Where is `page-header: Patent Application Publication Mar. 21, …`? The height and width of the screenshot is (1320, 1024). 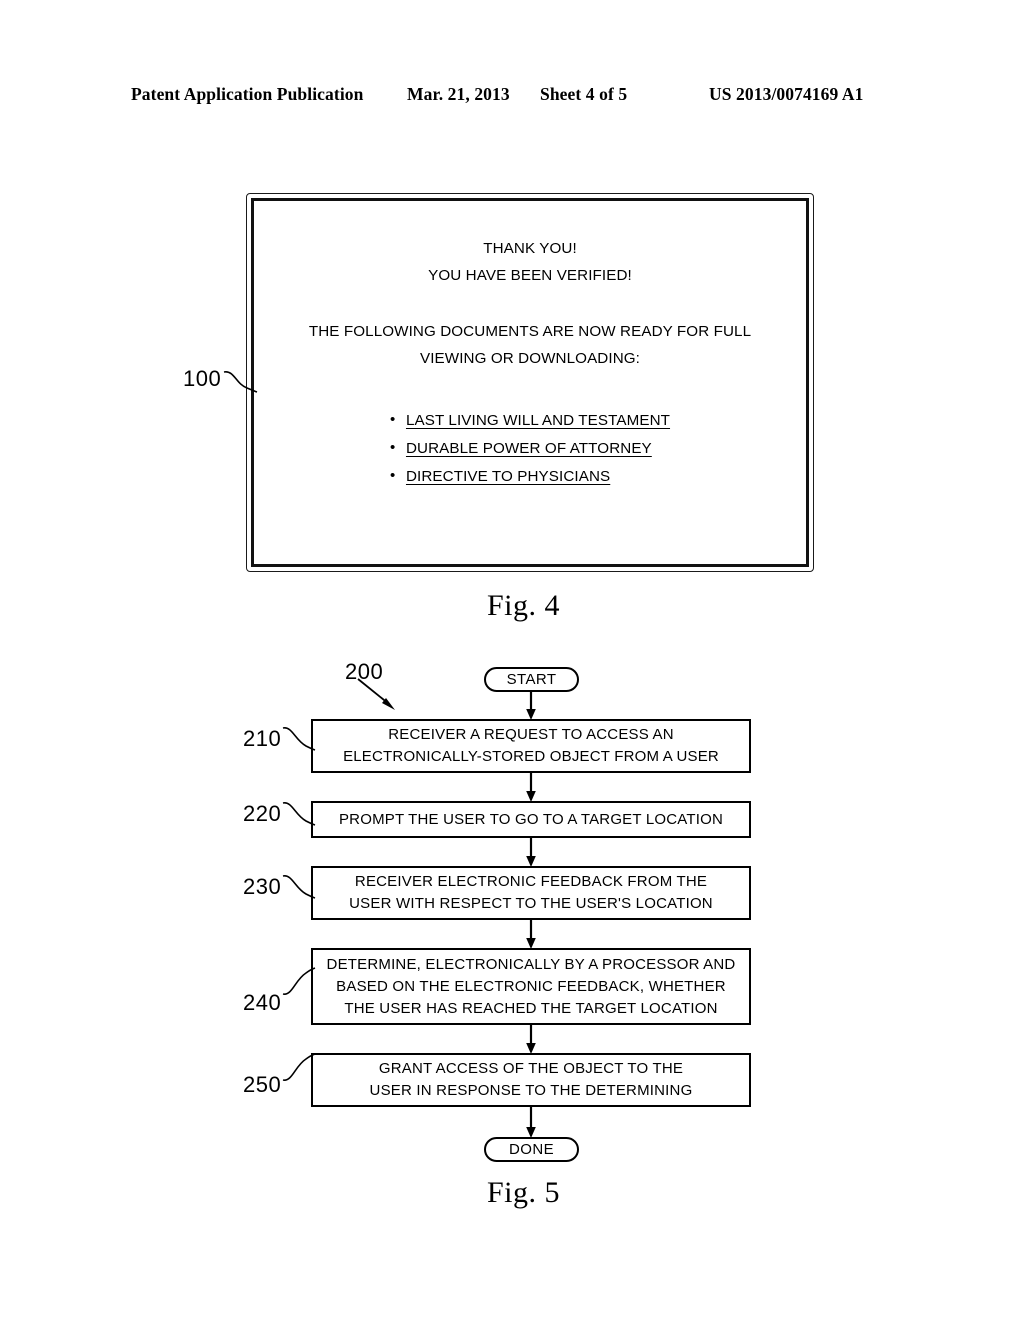 page-header: Patent Application Publication Mar. 21, … is located at coordinates (512, 97).